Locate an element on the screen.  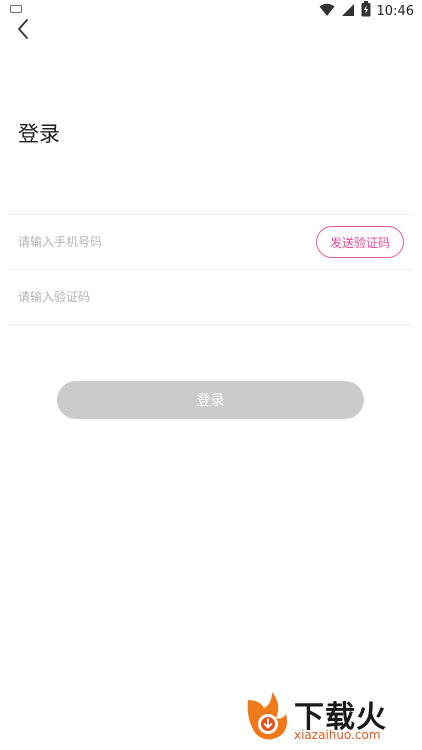
keyboard-icon is located at coordinates (16, 9).